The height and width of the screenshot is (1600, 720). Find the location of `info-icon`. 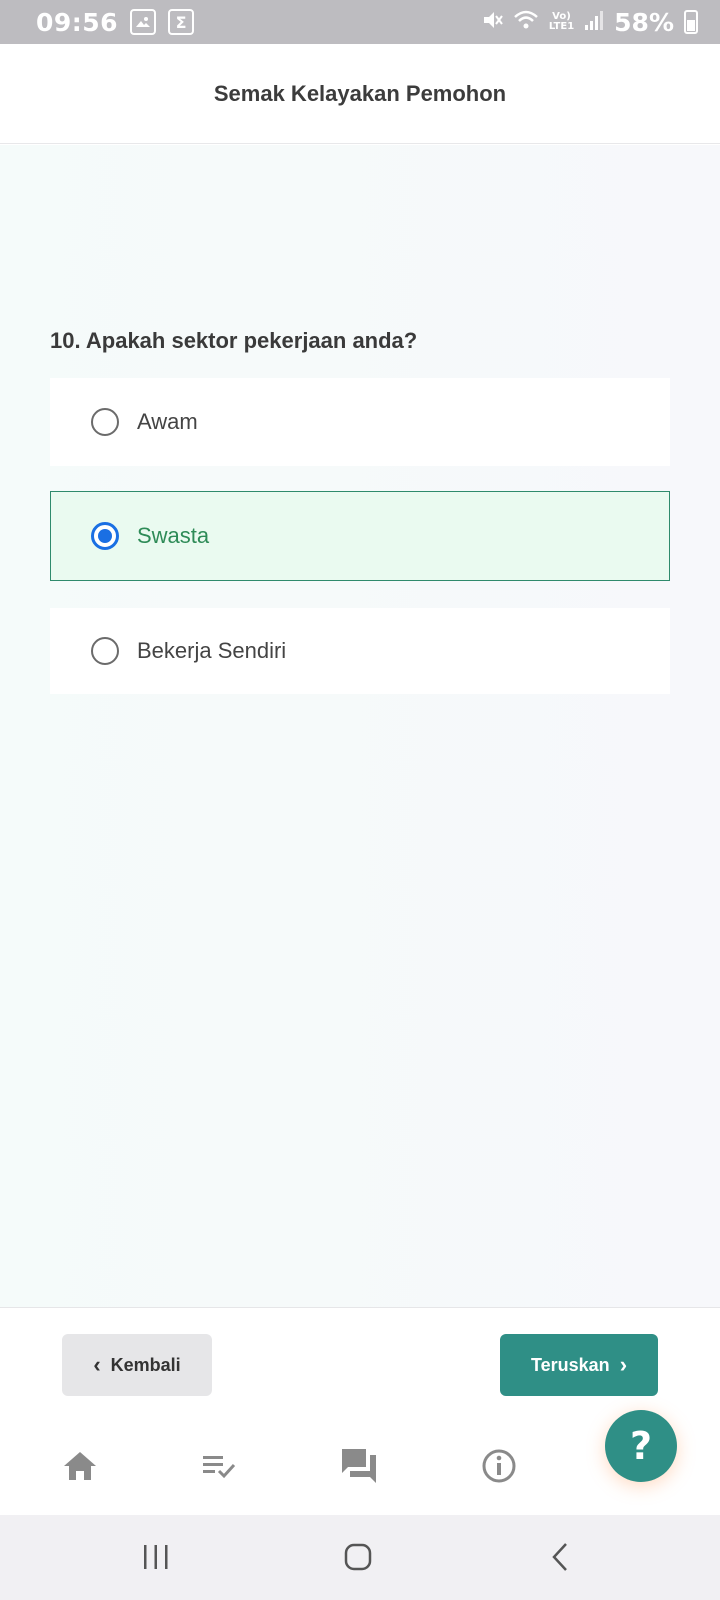

info-icon is located at coordinates (499, 1466).